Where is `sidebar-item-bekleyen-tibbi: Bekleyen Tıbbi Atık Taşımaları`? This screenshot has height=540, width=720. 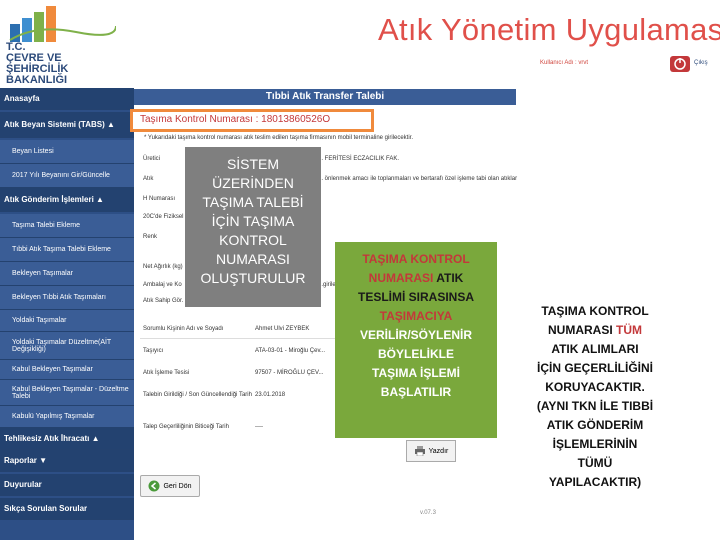
sidebar-item-bekleyen-tibbi: Bekleyen Tıbbi Atık Taşımaları is located at coordinates (67, 298).